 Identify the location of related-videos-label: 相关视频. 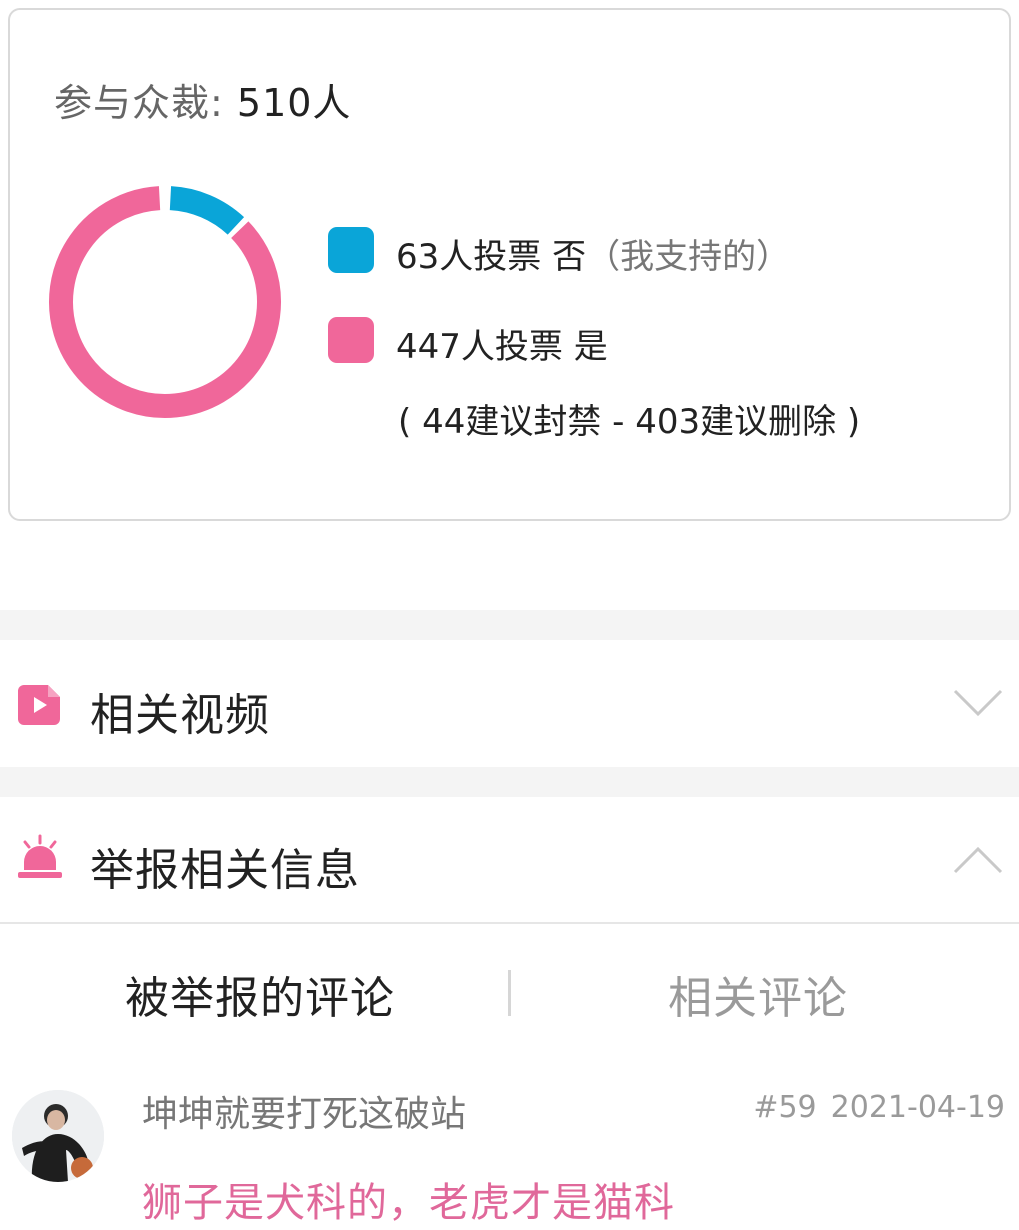
(180, 715).